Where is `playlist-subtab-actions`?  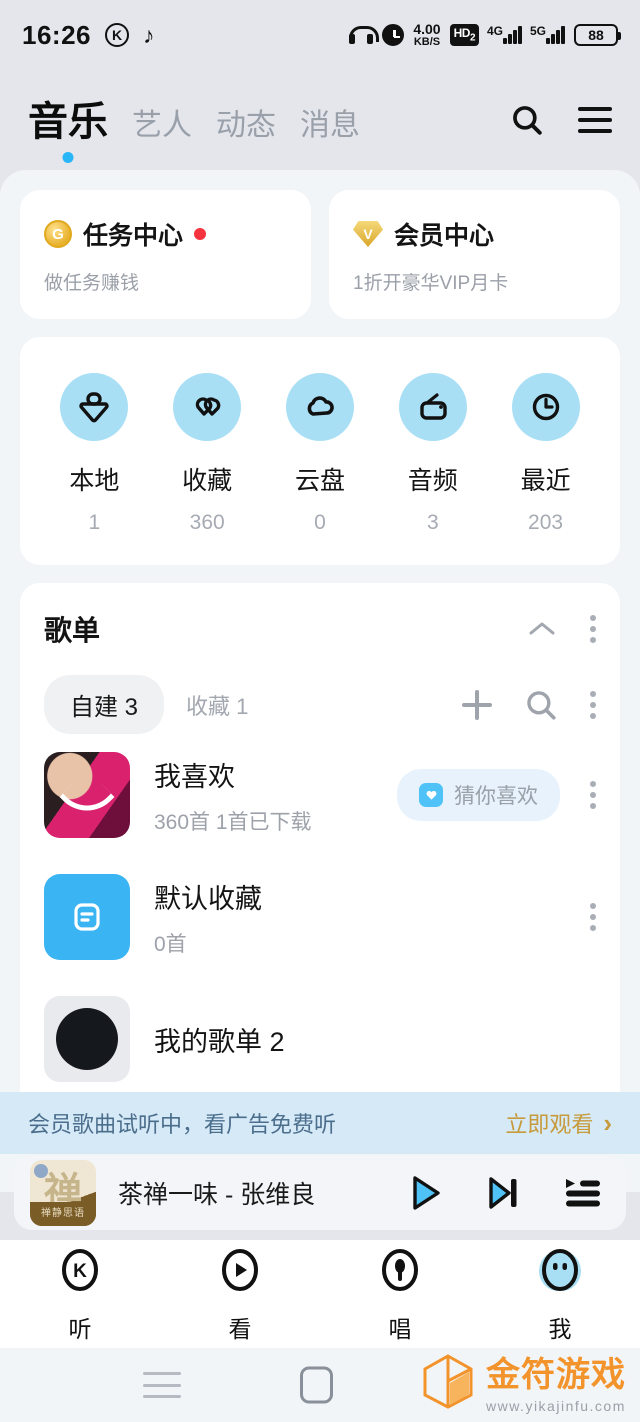 playlist-subtab-actions is located at coordinates (529, 705).